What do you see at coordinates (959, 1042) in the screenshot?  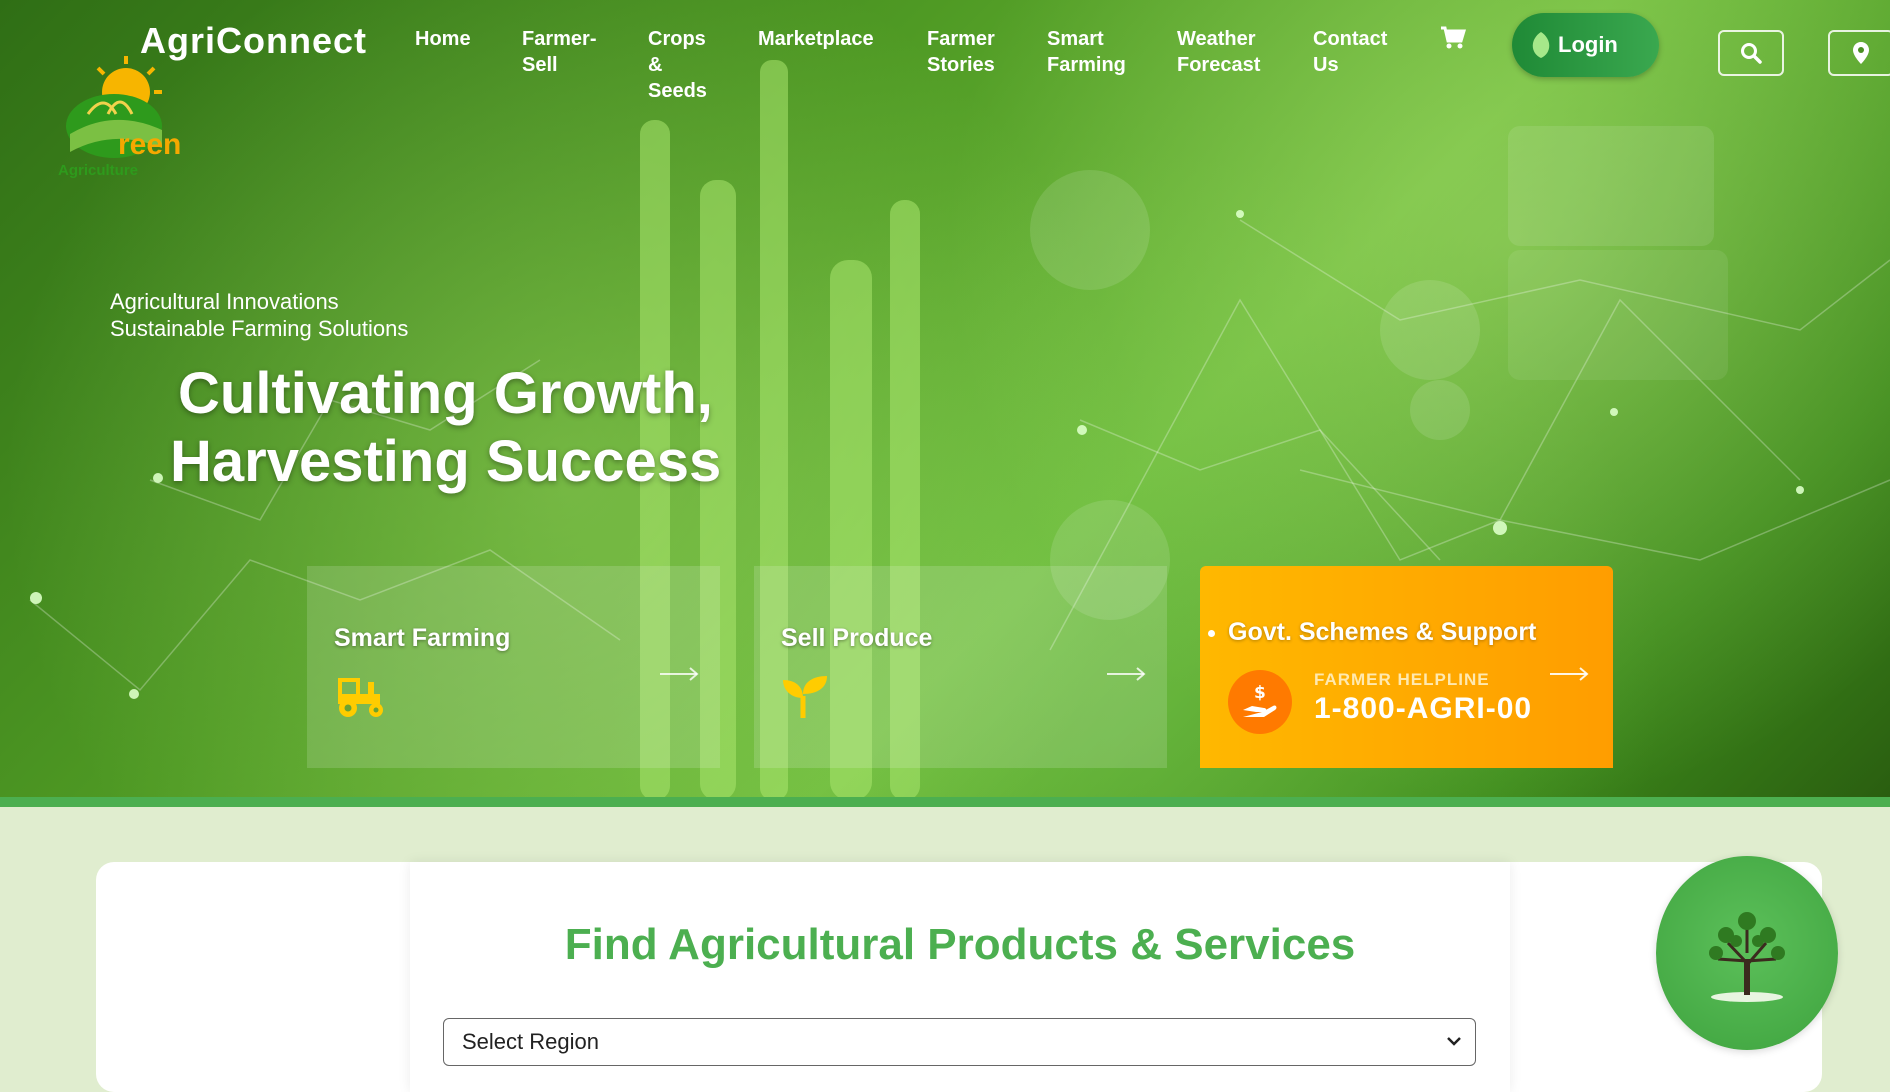 I see `region-select: Select Region` at bounding box center [959, 1042].